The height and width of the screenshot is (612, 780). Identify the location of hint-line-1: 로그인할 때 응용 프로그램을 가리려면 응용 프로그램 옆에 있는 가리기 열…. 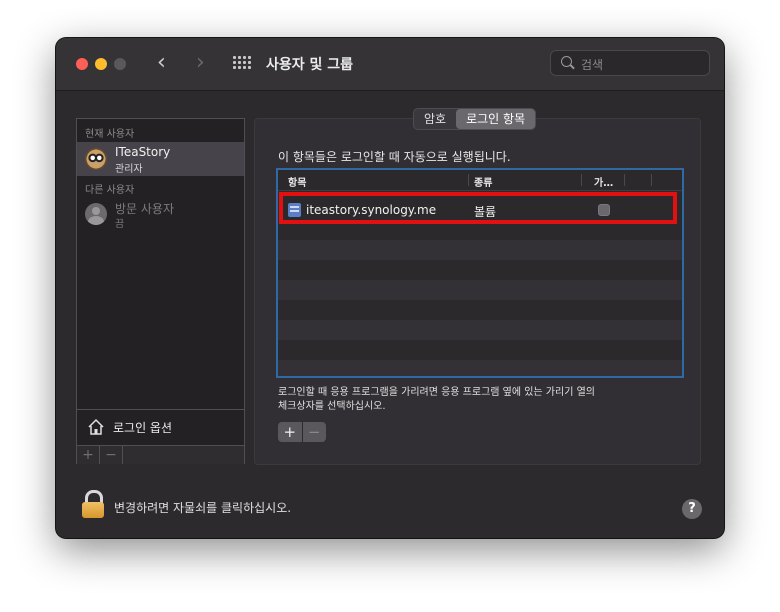
(436, 392).